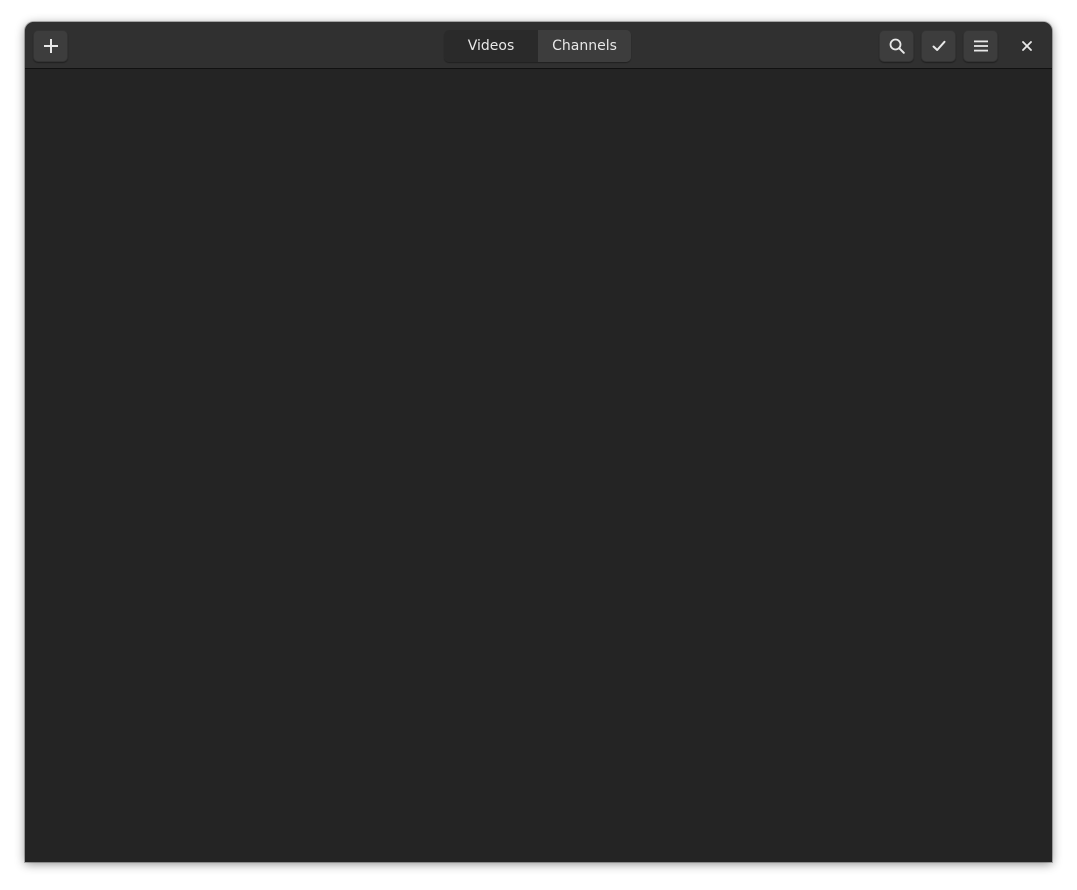 Image resolution: width=1077 pixels, height=890 pixels. I want to click on search-button, so click(896, 46).